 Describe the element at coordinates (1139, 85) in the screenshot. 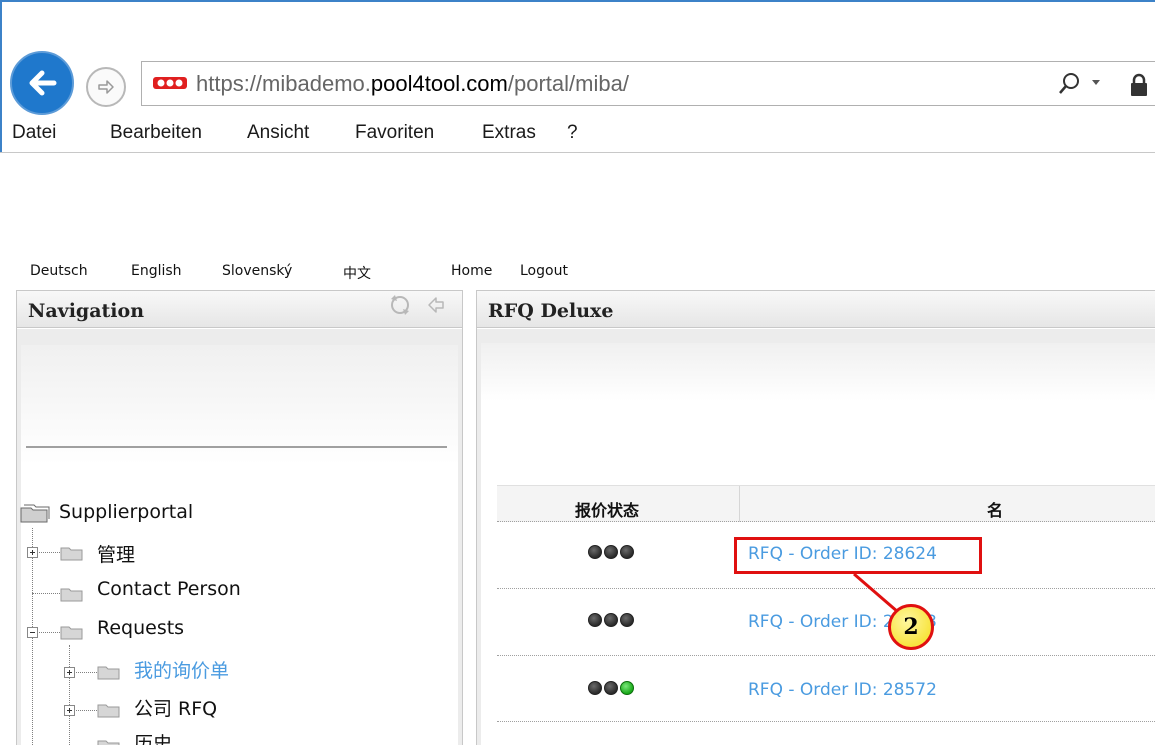

I see `lock-icon` at that location.